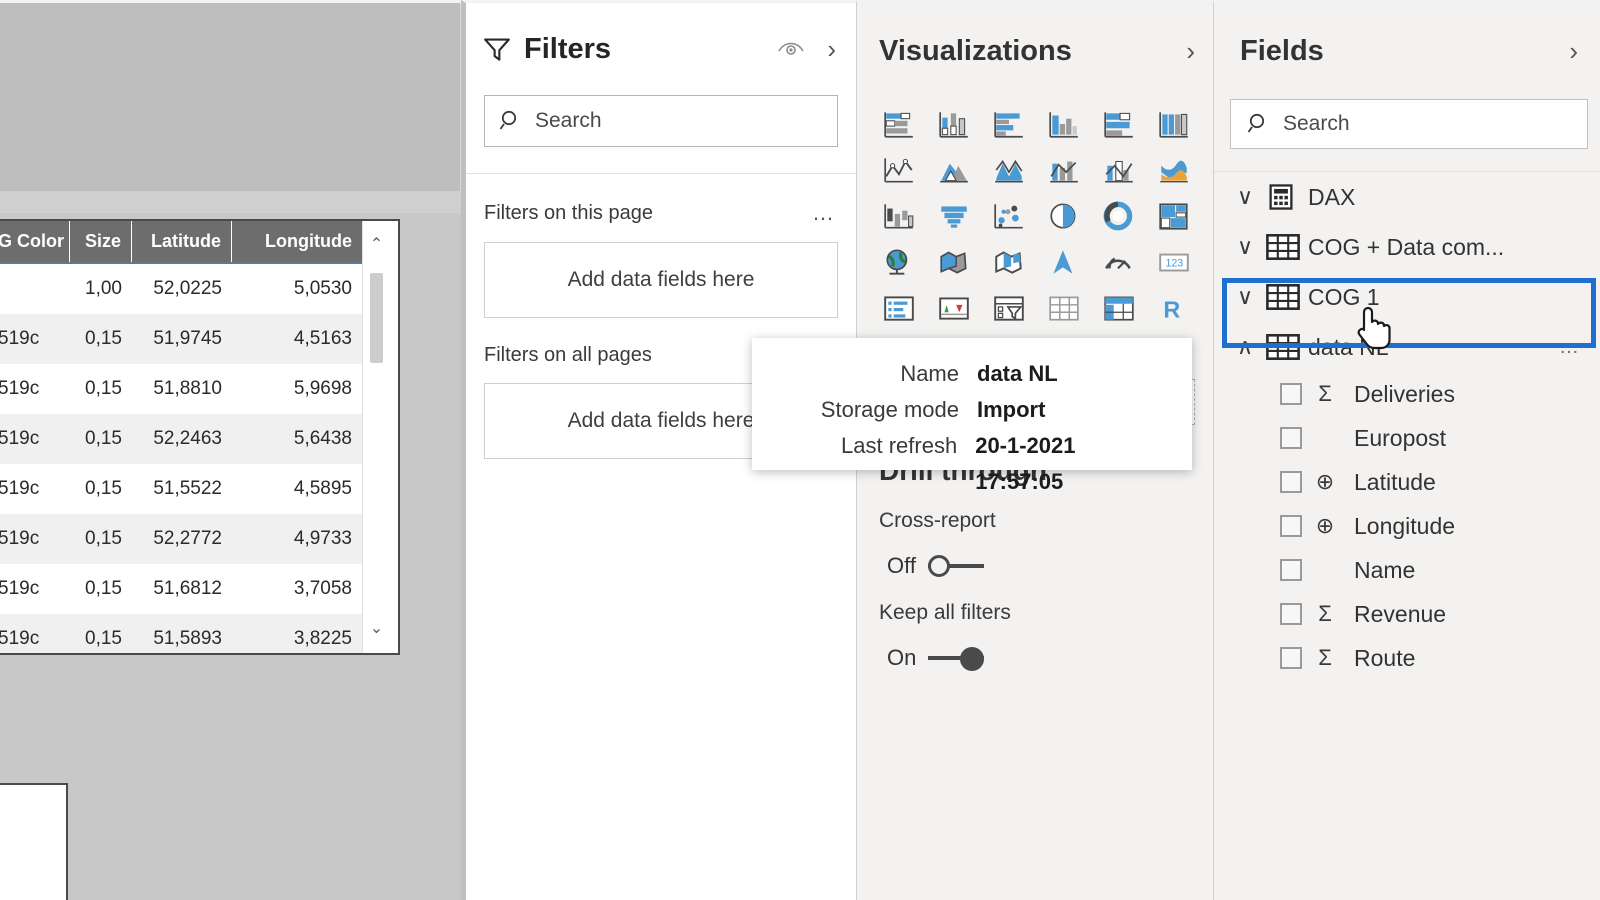 This screenshot has height=900, width=1600. Describe the element at coordinates (1409, 124) in the screenshot. I see `fields-search-input: Search` at that location.